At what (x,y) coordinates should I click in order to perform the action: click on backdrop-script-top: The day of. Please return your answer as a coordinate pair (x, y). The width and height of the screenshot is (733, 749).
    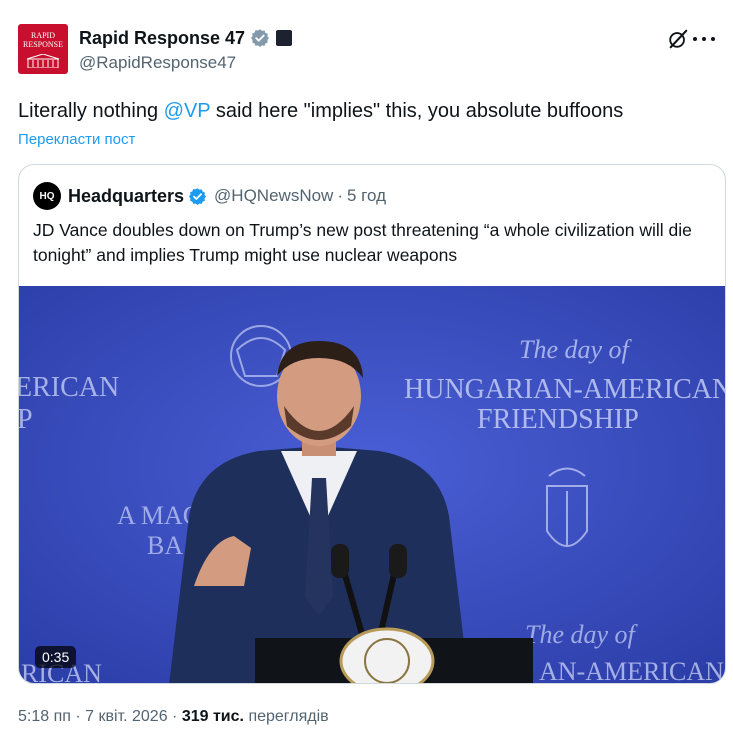
    Looking at the image, I should click on (576, 349).